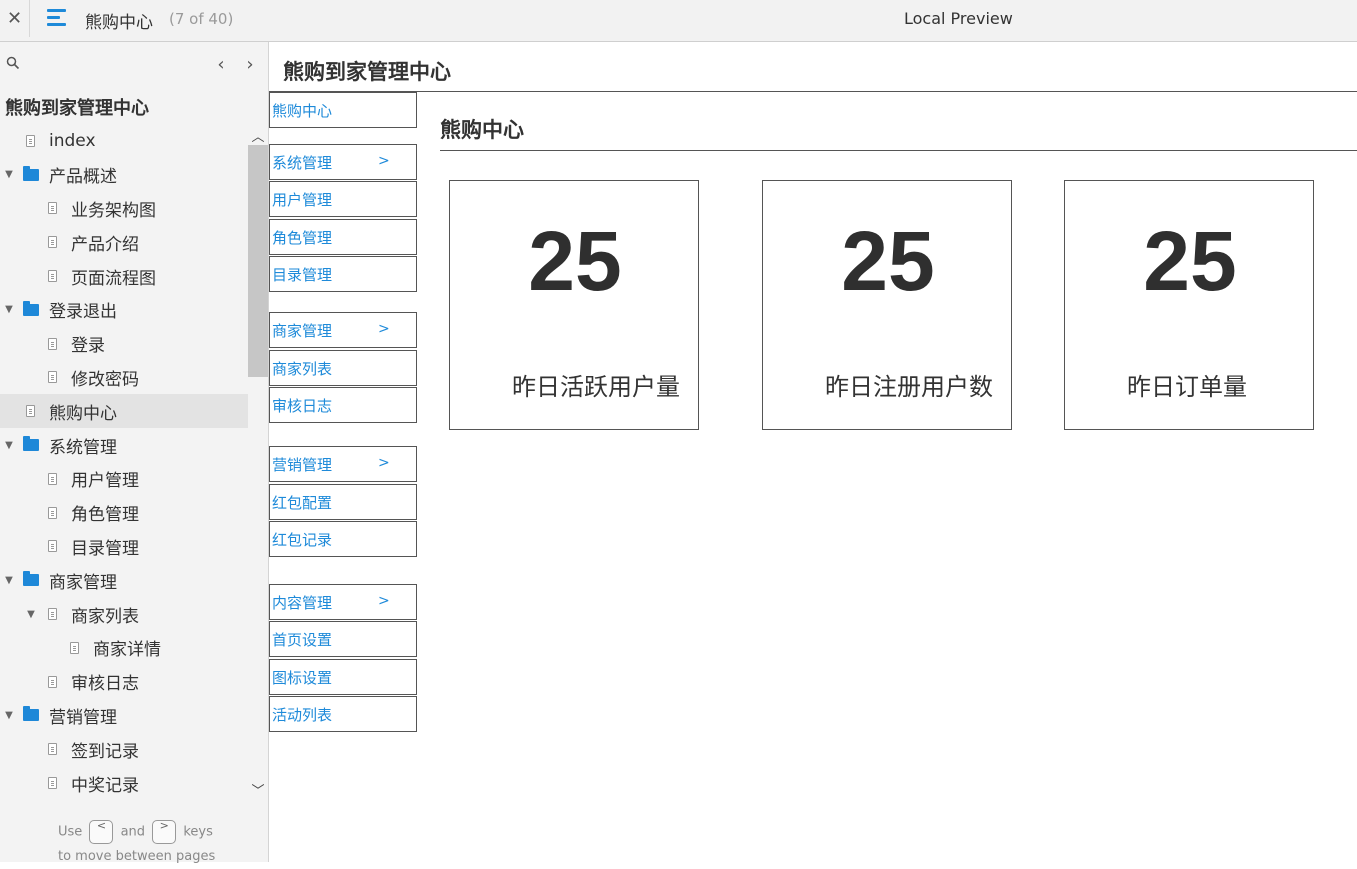  What do you see at coordinates (124, 716) in the screenshot?
I see `tree-item: ▼ 营销管理` at bounding box center [124, 716].